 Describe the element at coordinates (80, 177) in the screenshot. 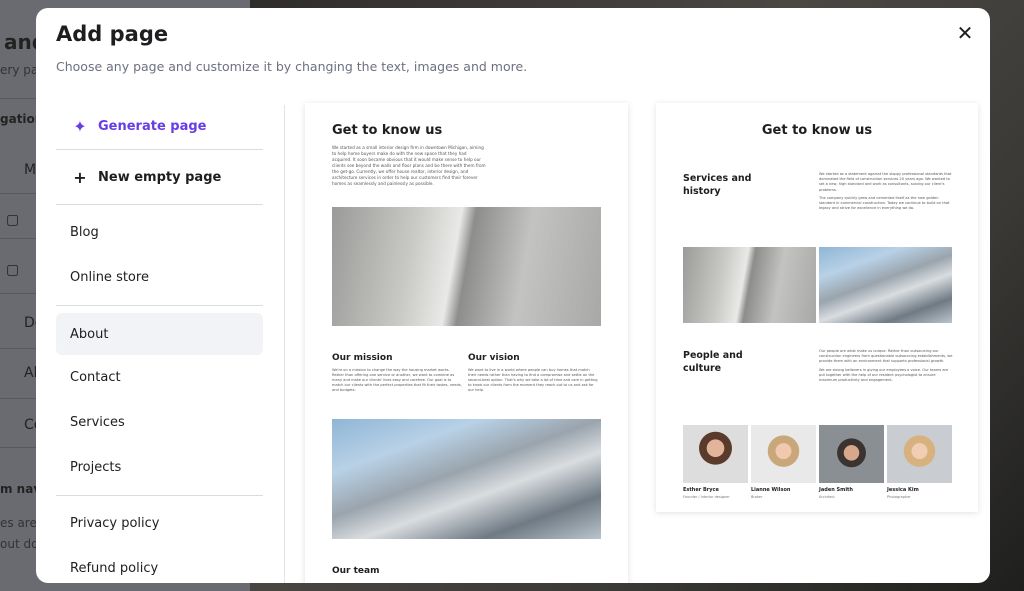

I see `plus-icon: +` at that location.